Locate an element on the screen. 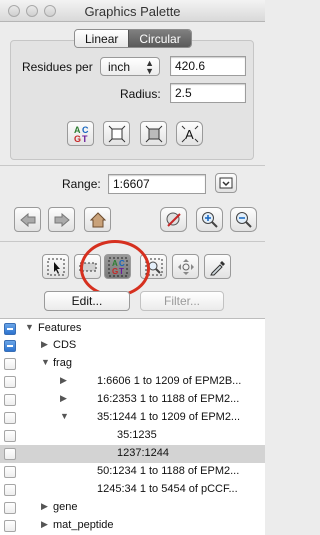  calendar-icon is located at coordinates (226, 183).